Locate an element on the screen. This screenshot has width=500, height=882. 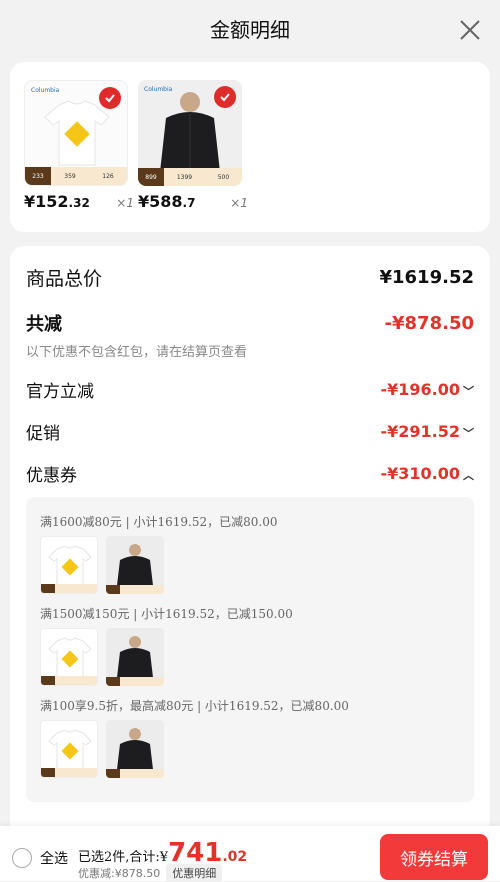
product-price-row: ¥152.32 ×1 is located at coordinates (79, 201).